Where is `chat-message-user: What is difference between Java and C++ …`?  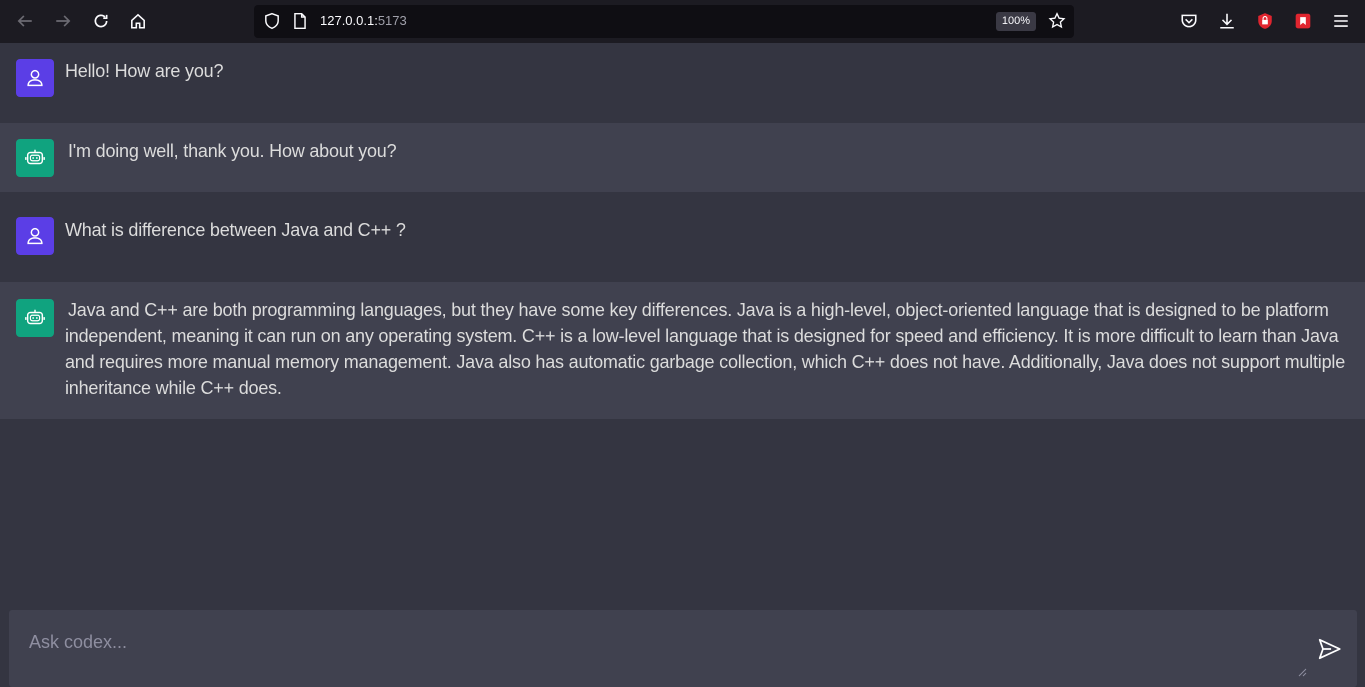 chat-message-user: What is difference between Java and C++ … is located at coordinates (682, 237).